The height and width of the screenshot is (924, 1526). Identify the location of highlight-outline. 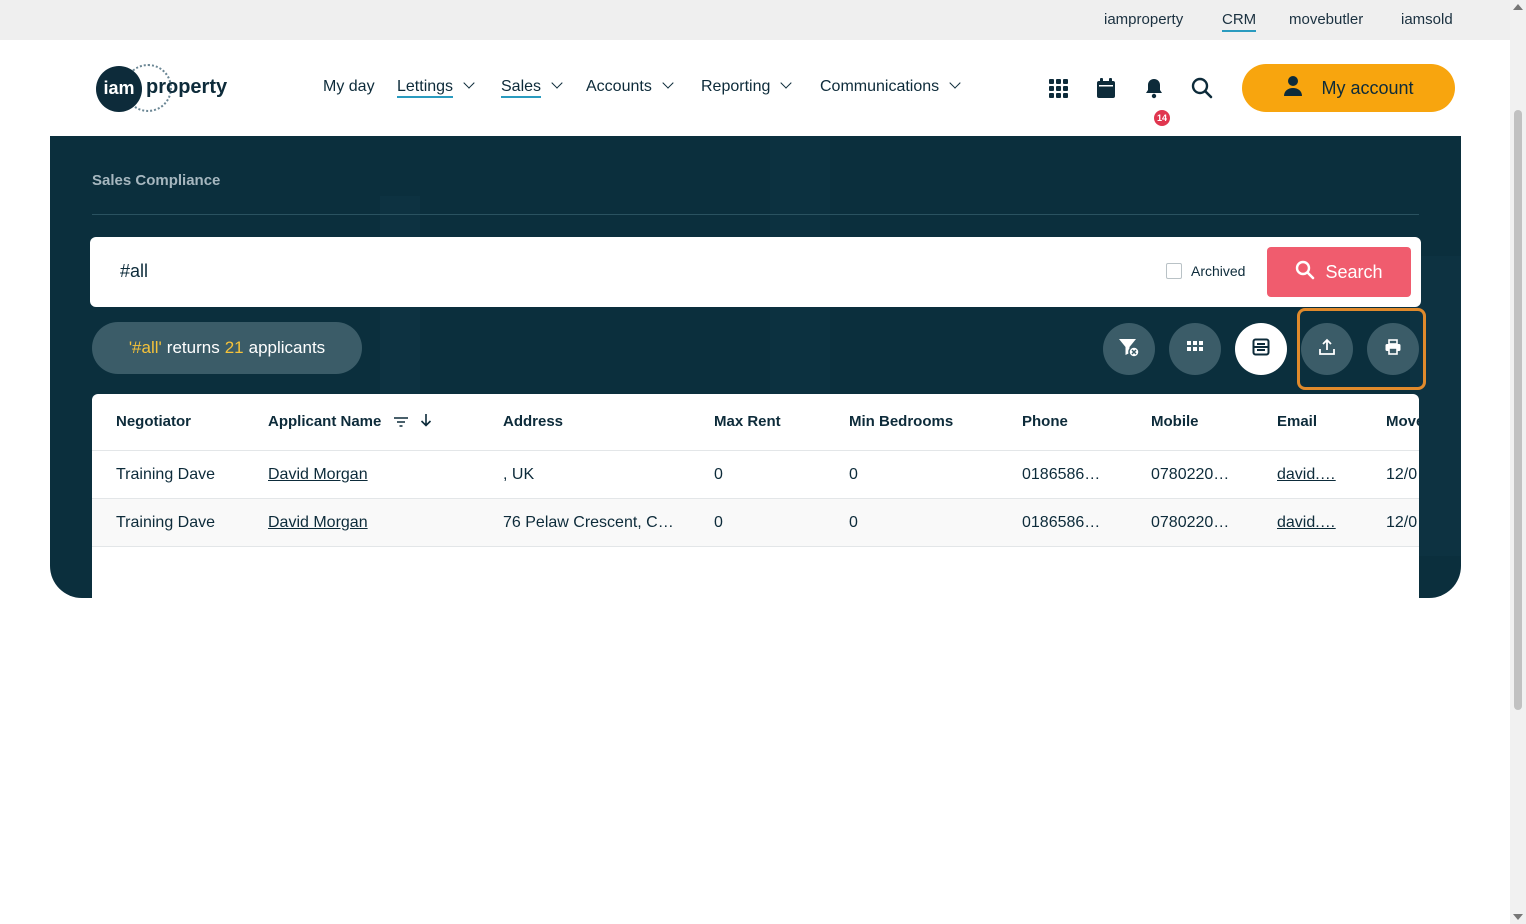
(1361, 349).